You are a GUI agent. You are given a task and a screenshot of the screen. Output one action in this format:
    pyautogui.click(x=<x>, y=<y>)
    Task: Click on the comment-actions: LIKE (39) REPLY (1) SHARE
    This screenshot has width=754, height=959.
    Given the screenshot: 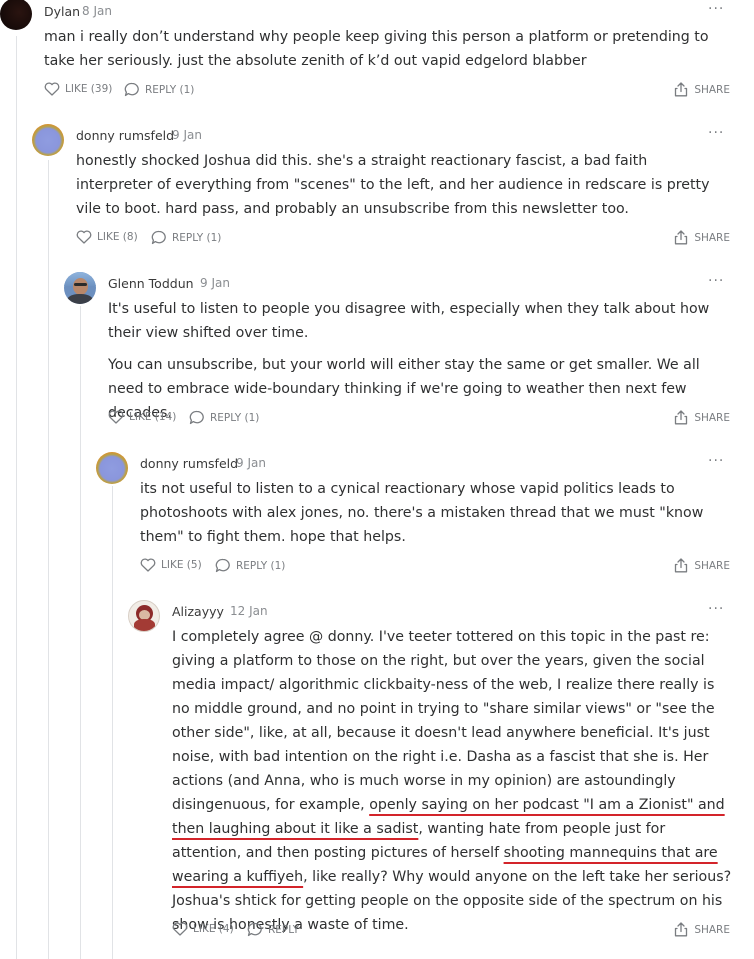 What is the action you would take?
    pyautogui.click(x=387, y=90)
    